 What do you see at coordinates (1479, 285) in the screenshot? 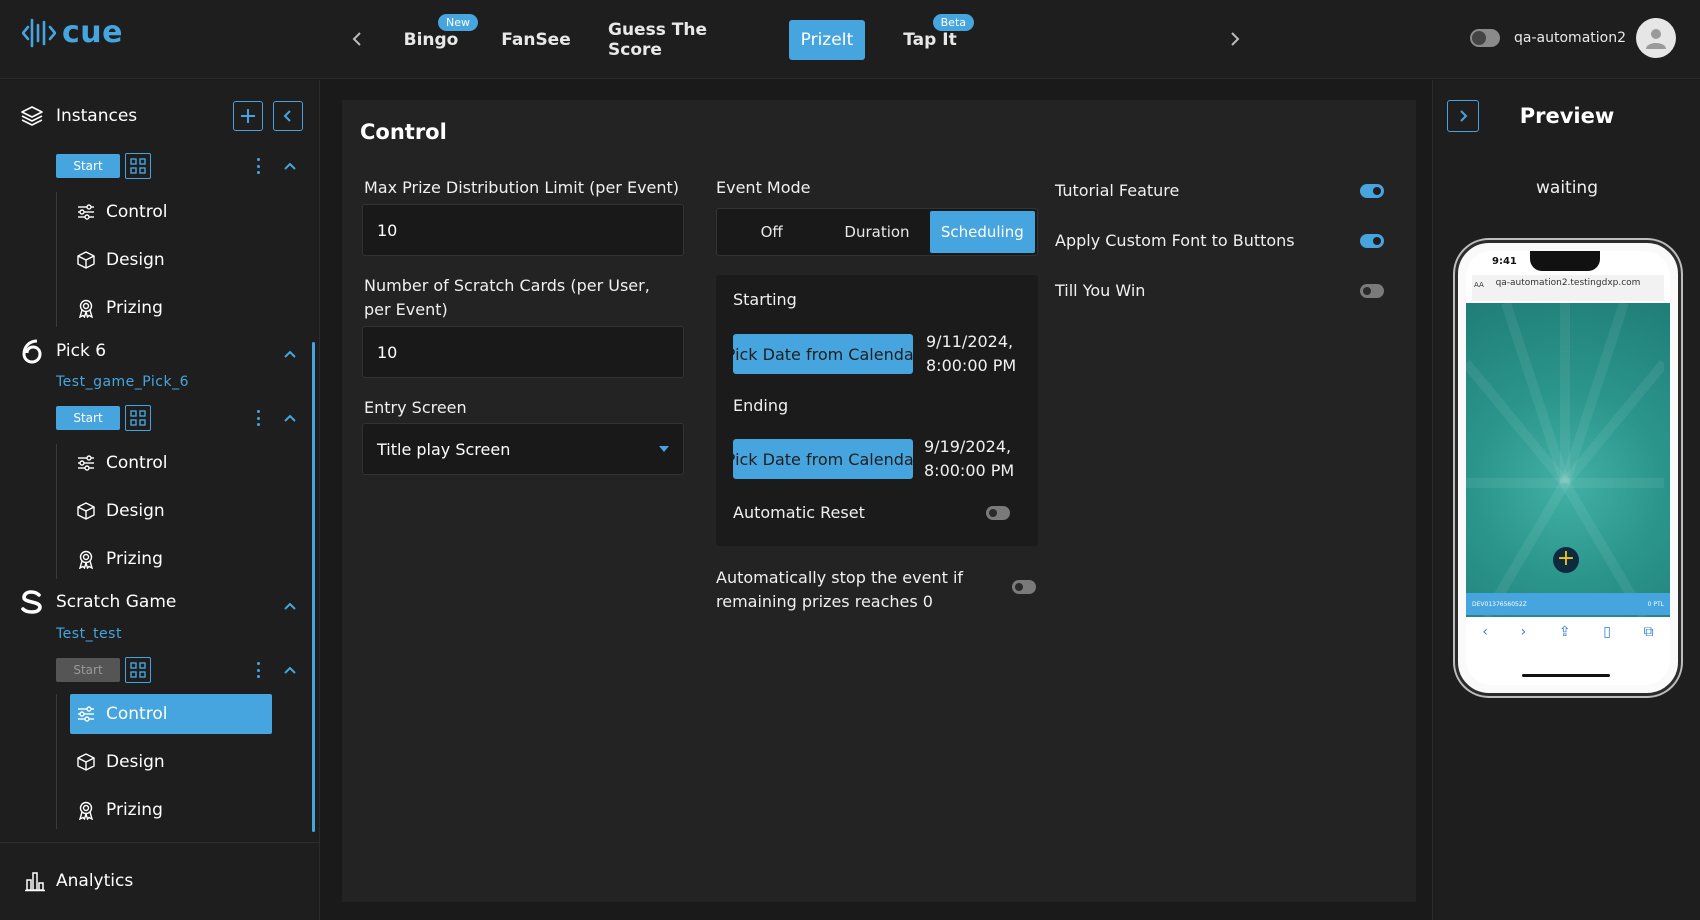
I see `phone-aa: AA` at bounding box center [1479, 285].